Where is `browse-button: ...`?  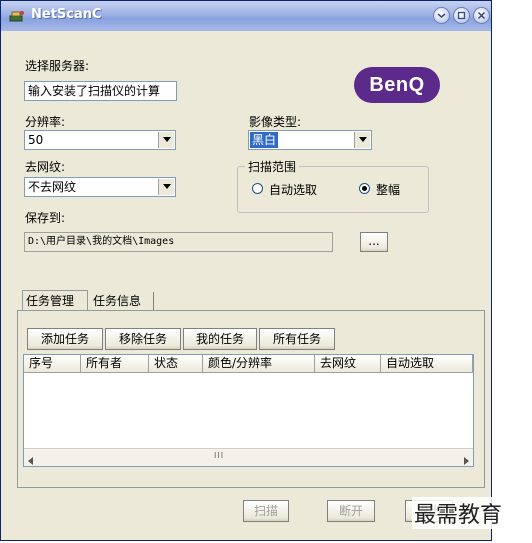
browse-button: ... is located at coordinates (374, 242).